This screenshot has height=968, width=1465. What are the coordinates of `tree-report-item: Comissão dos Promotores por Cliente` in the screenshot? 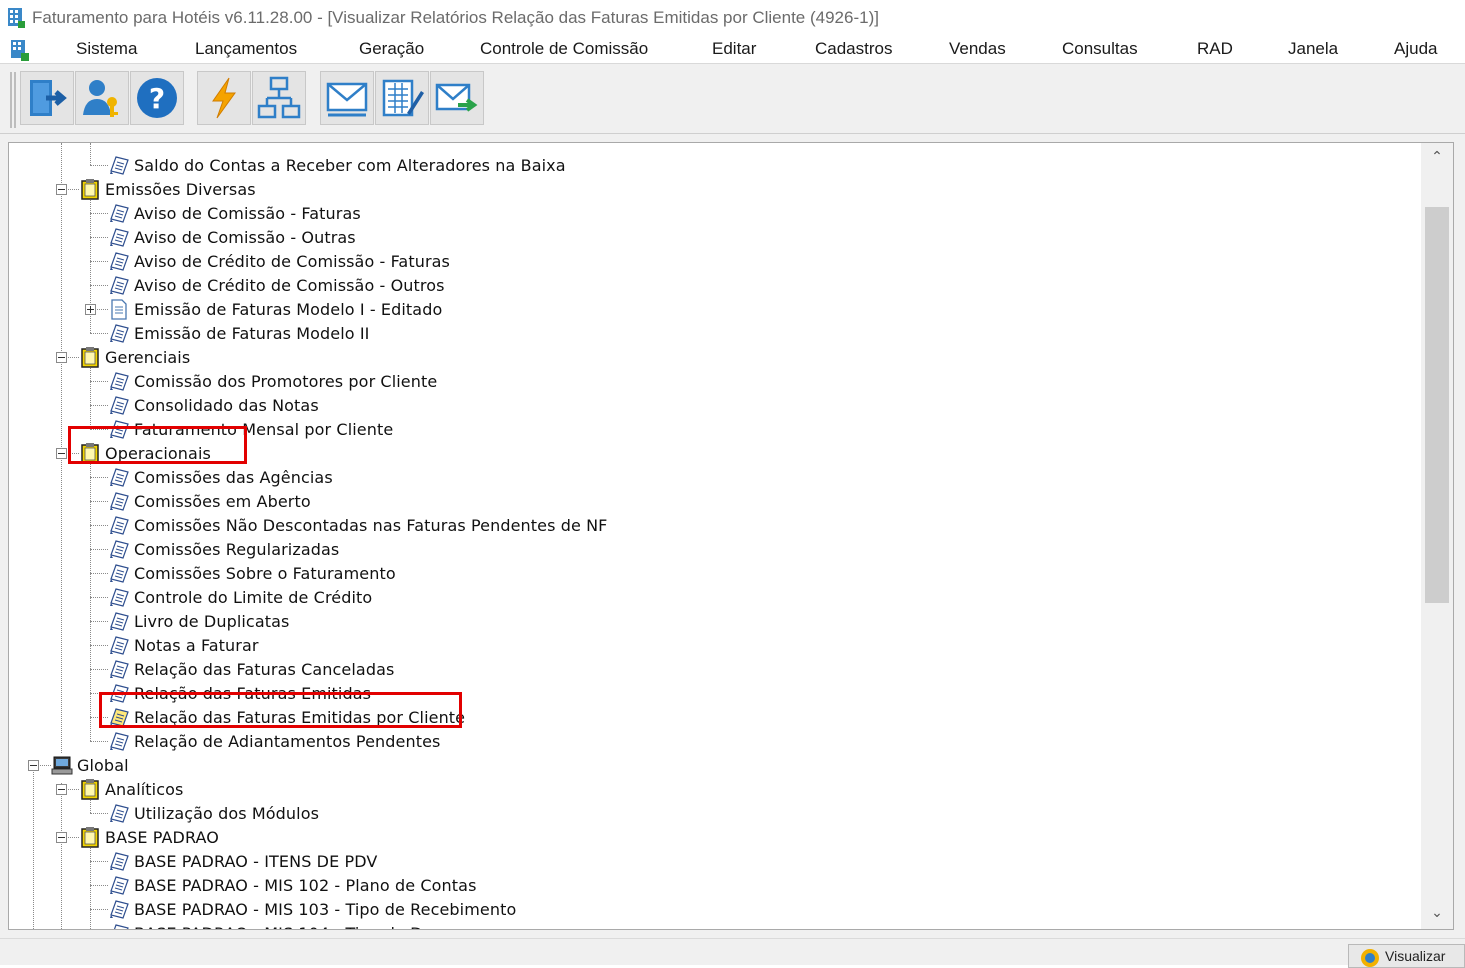 It's located at (272, 381).